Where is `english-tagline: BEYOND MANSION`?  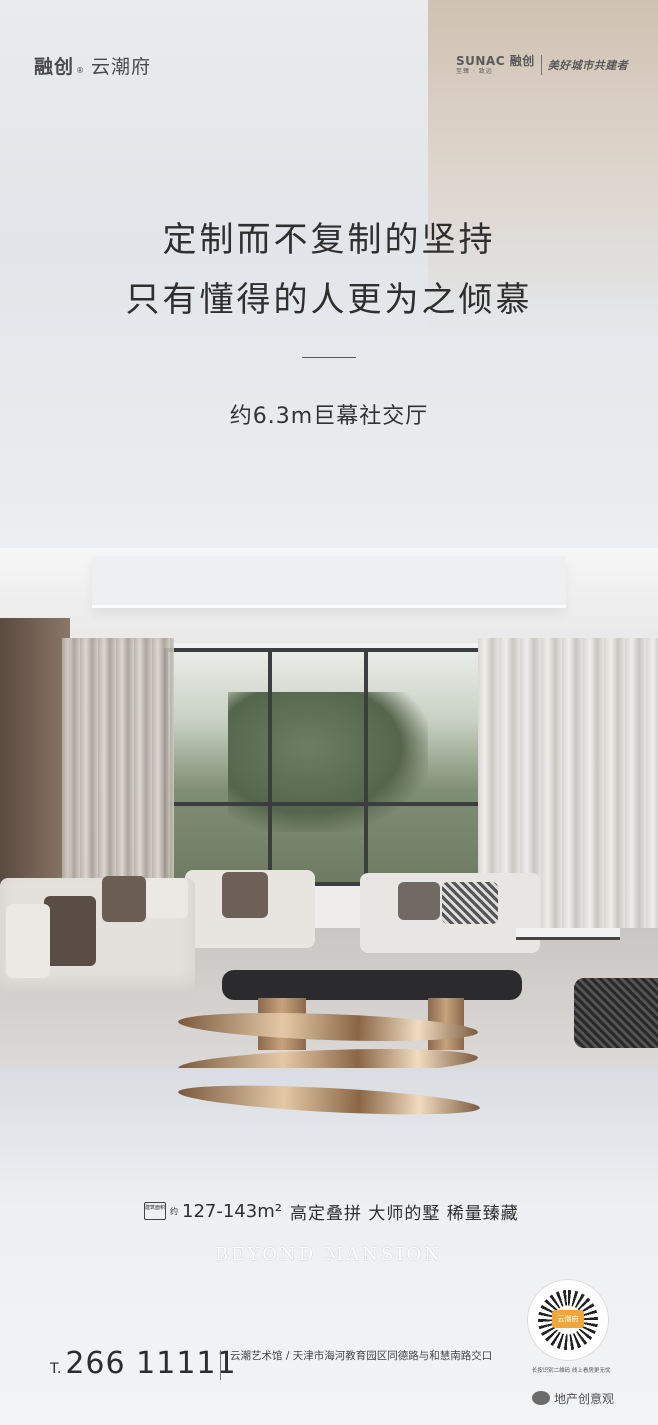 english-tagline: BEYOND MANSION is located at coordinates (329, 1254).